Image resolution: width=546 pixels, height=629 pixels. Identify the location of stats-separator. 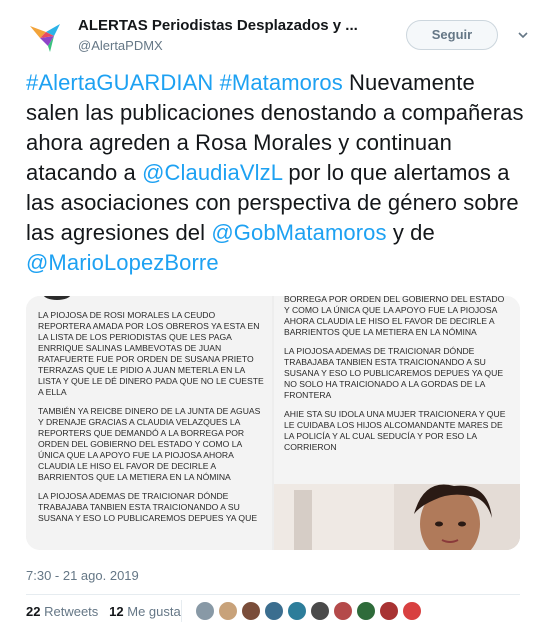
(181, 611).